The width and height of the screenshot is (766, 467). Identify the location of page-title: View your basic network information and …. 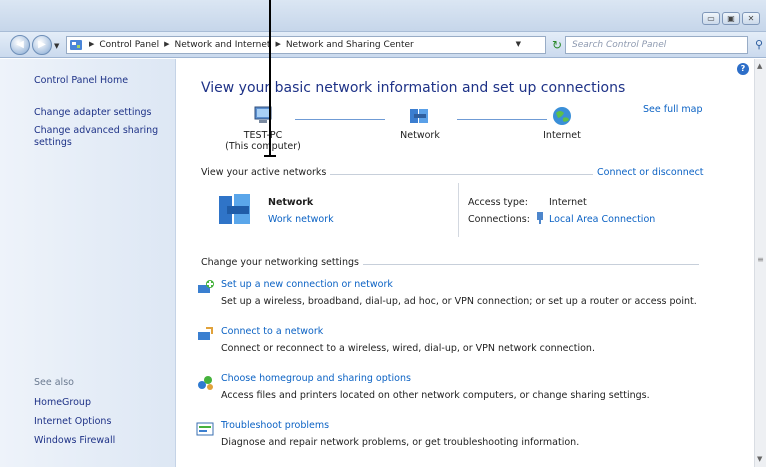
(413, 88).